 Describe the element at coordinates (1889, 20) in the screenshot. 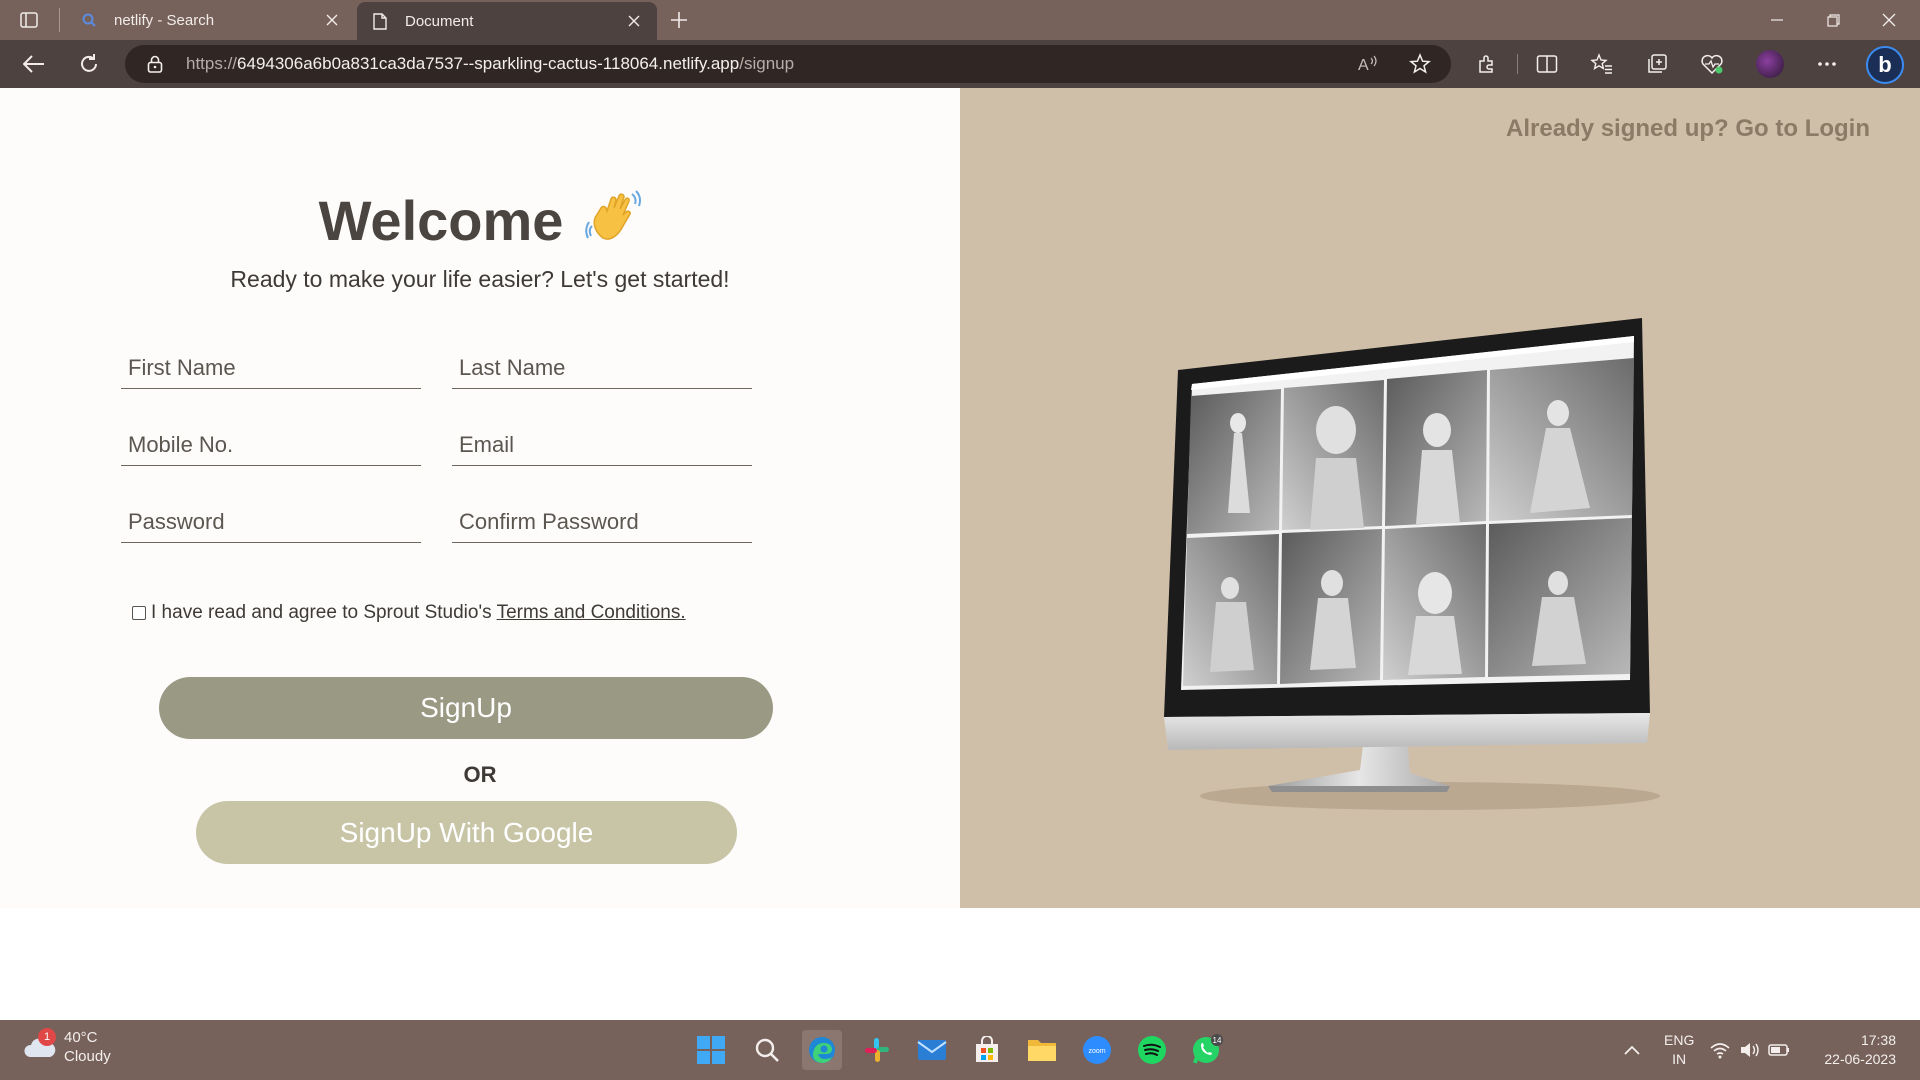

I see `close-window-icon` at that location.